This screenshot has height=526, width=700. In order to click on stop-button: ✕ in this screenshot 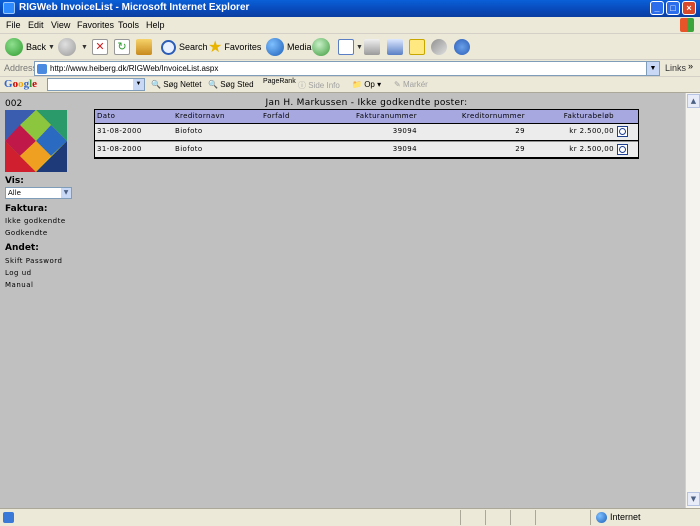, I will do `click(100, 47)`.